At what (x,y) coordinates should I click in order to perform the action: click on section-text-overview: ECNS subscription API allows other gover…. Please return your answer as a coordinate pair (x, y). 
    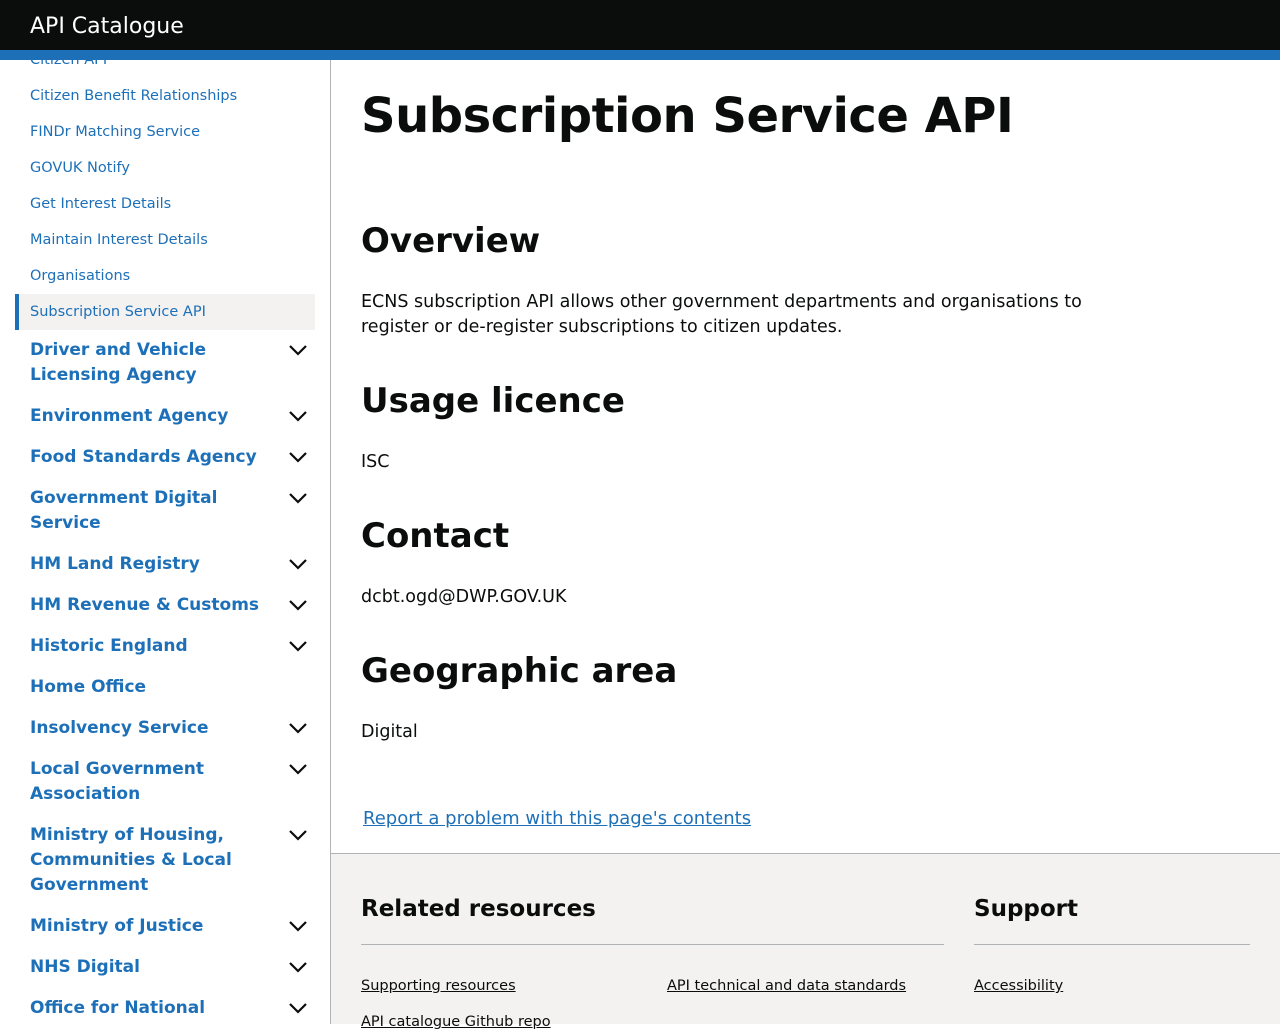
    Looking at the image, I should click on (721, 314).